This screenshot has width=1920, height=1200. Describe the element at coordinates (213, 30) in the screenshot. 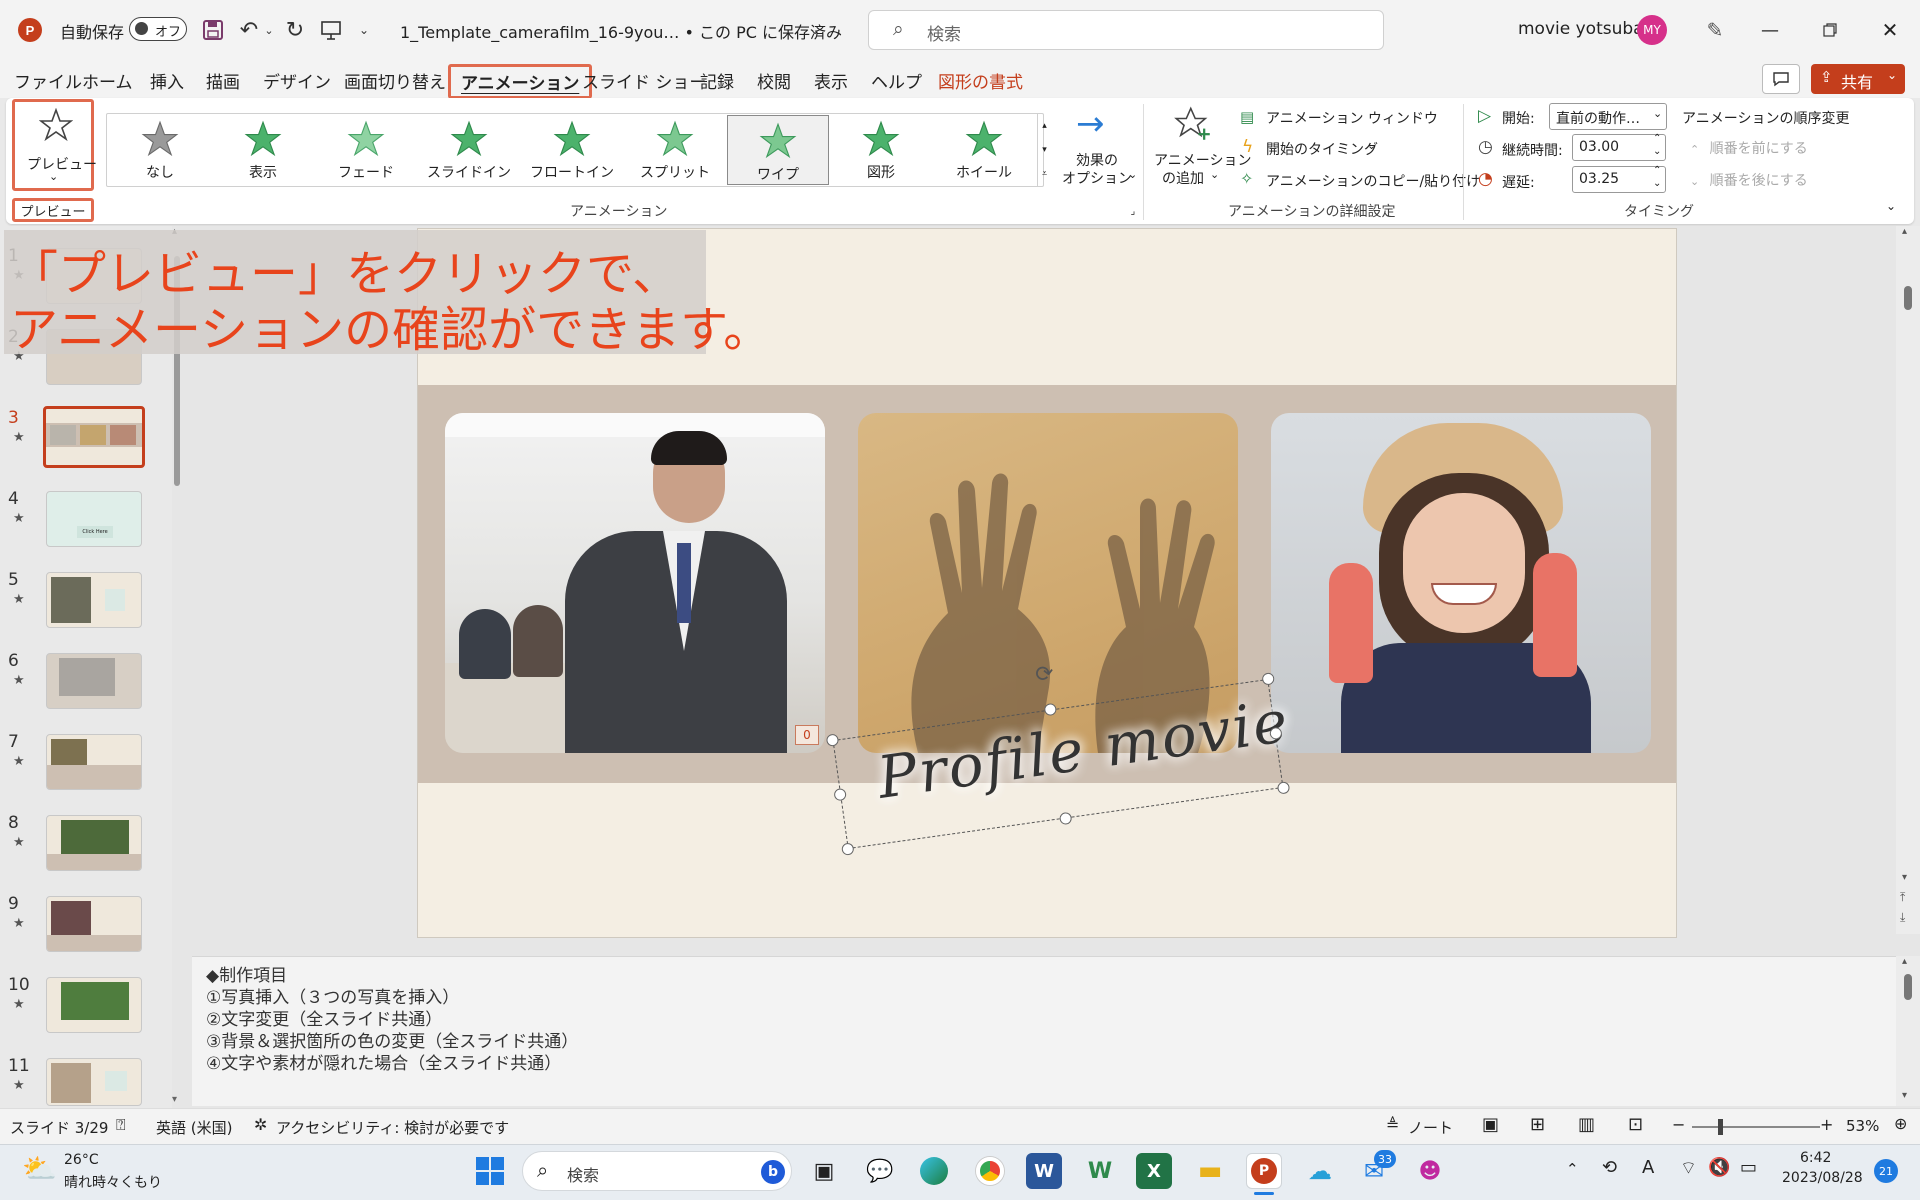

I see `save-icon` at that location.